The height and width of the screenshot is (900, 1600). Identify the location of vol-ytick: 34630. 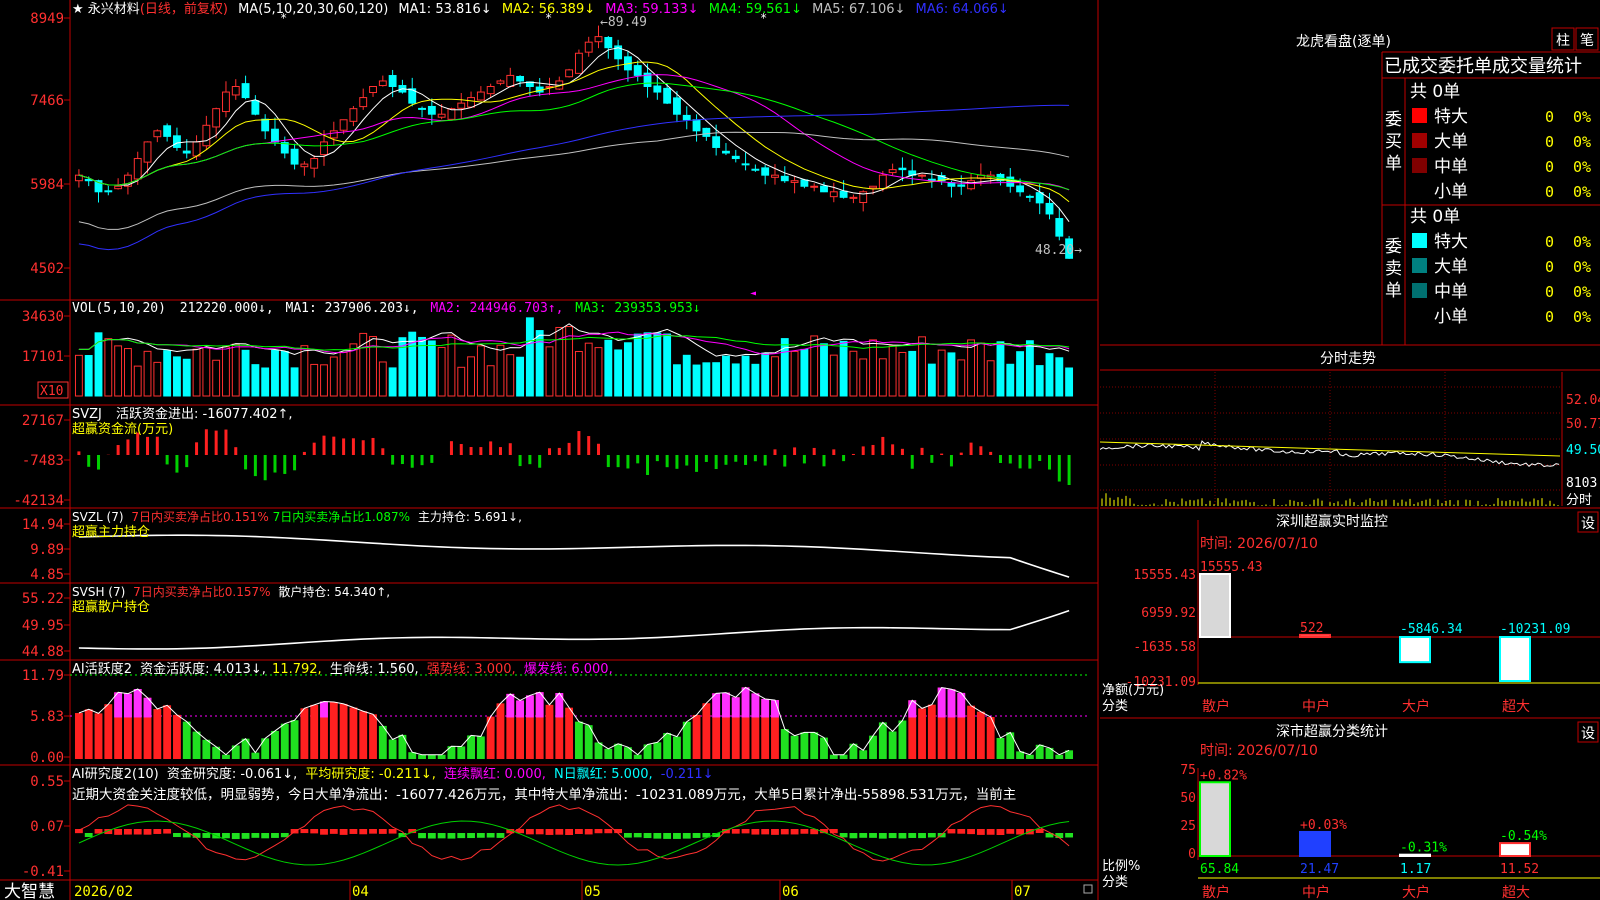
(43, 317).